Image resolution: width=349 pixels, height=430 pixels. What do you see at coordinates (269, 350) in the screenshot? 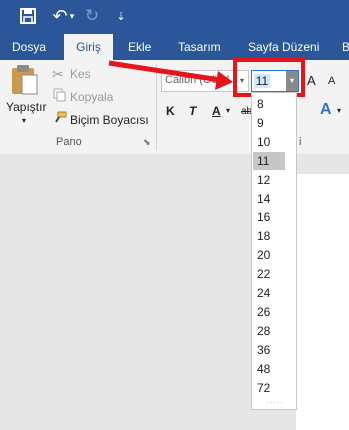
I see `font-size-option: 36` at bounding box center [269, 350].